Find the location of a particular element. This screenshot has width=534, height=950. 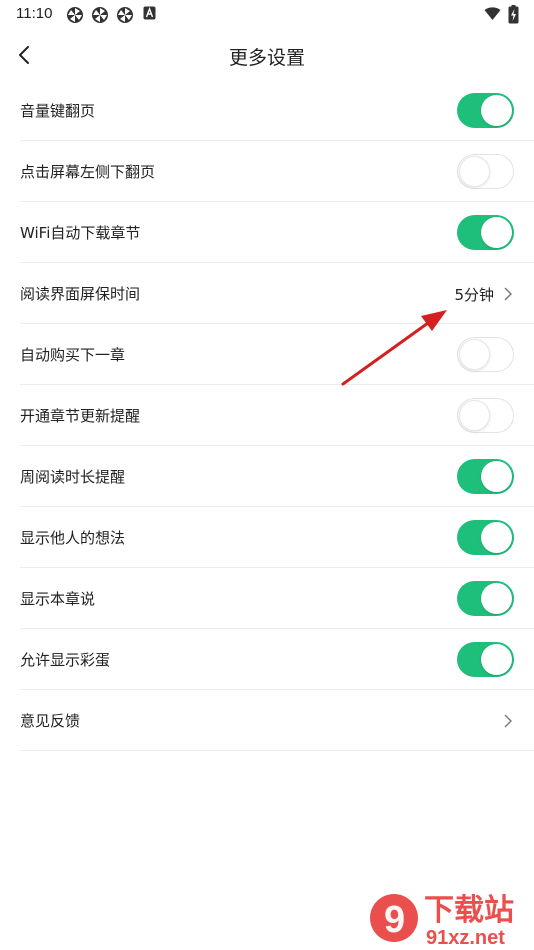

settings-row: 显示本章说 is located at coordinates (277, 598).